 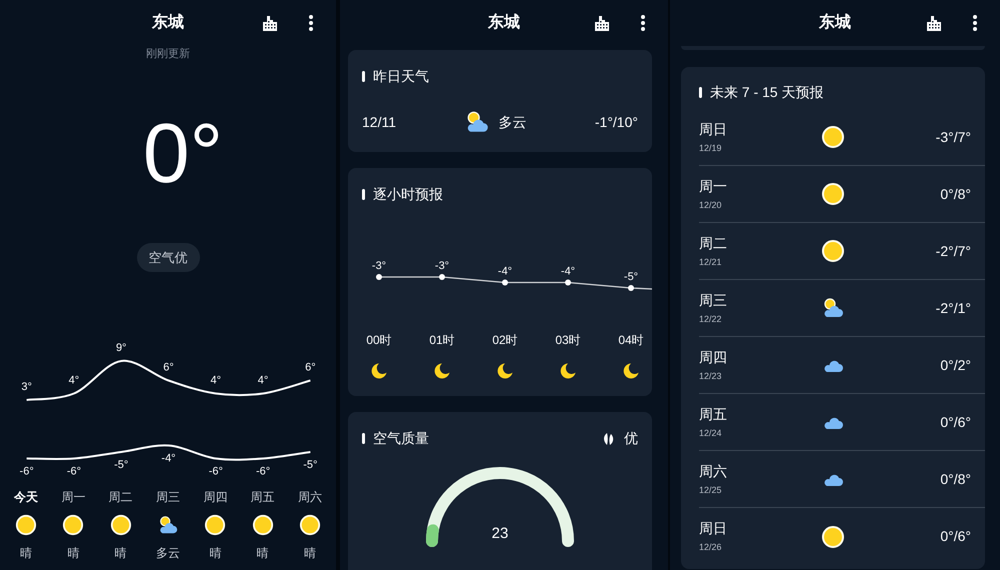 What do you see at coordinates (711, 376) in the screenshot?
I see `date-label: 12/23` at bounding box center [711, 376].